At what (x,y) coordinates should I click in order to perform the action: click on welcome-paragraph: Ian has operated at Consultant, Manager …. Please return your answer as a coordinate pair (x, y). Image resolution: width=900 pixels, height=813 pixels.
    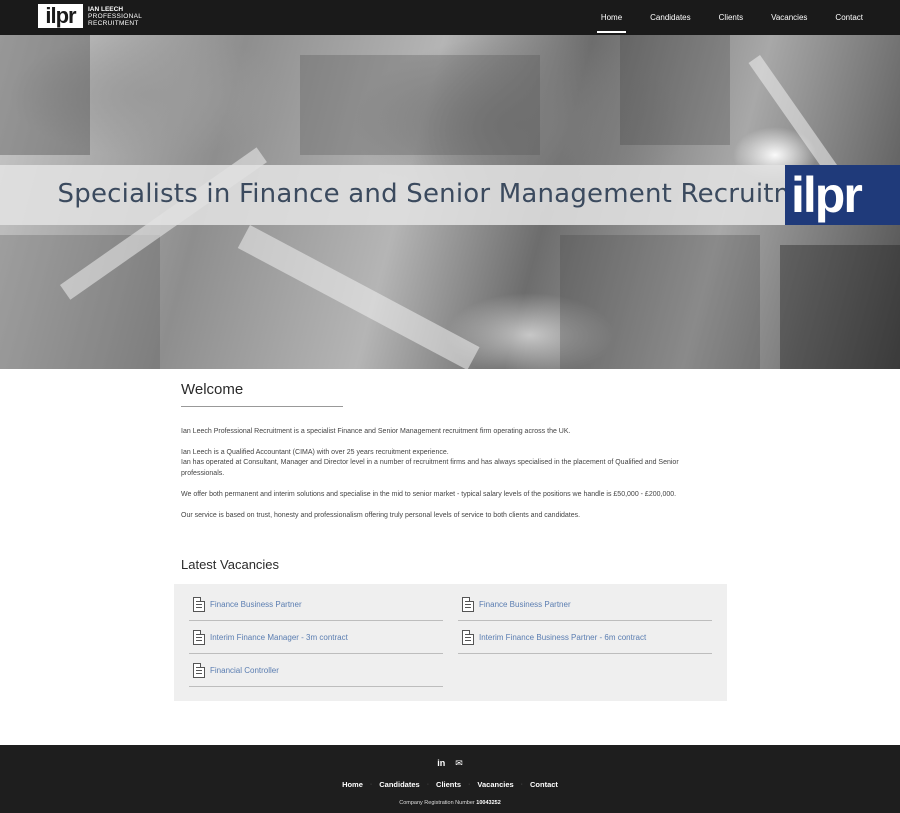
    Looking at the image, I should click on (430, 468).